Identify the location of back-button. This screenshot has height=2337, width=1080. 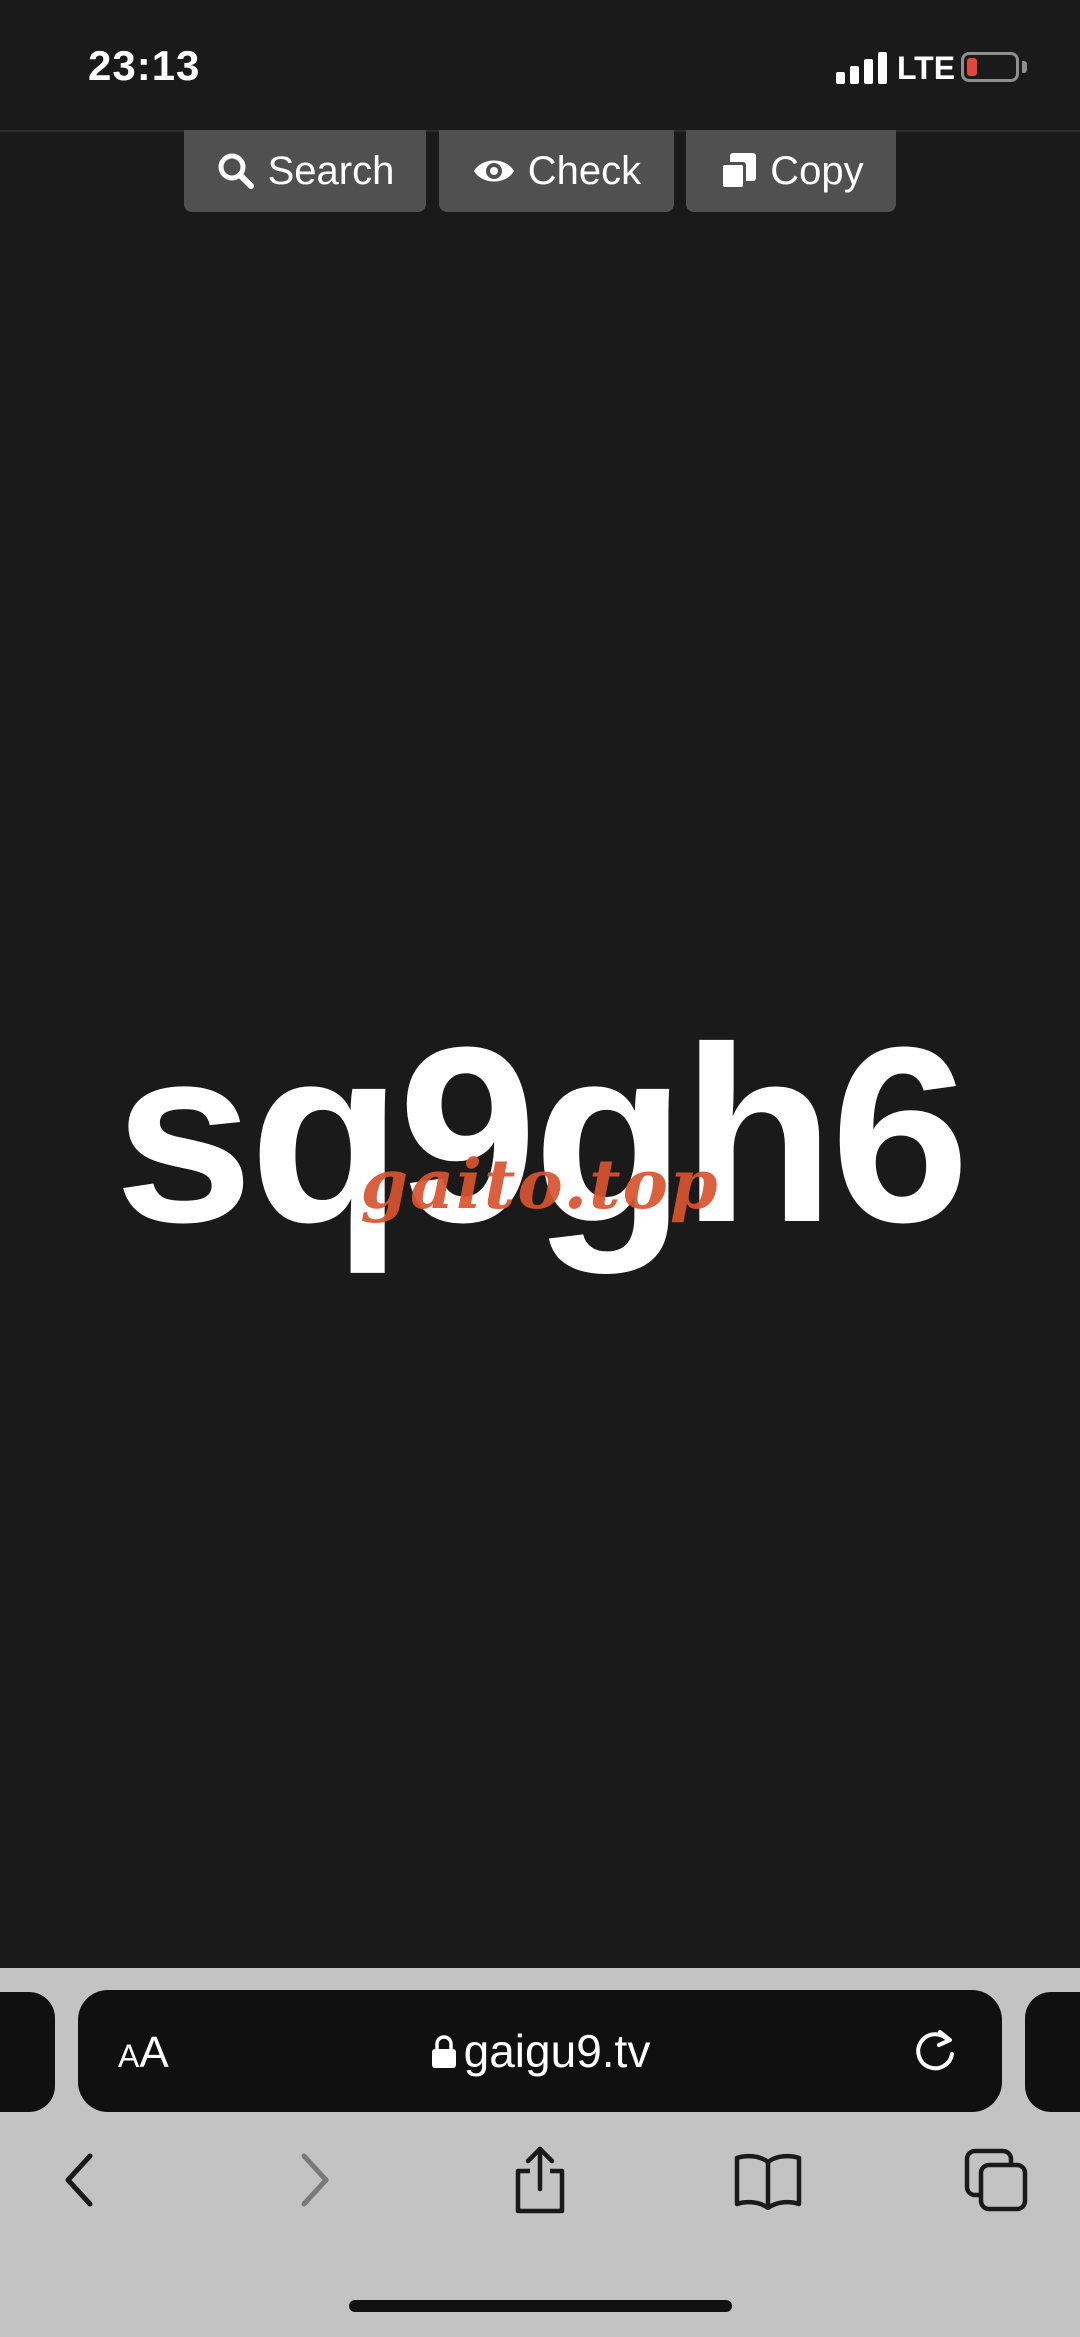
(80, 2180).